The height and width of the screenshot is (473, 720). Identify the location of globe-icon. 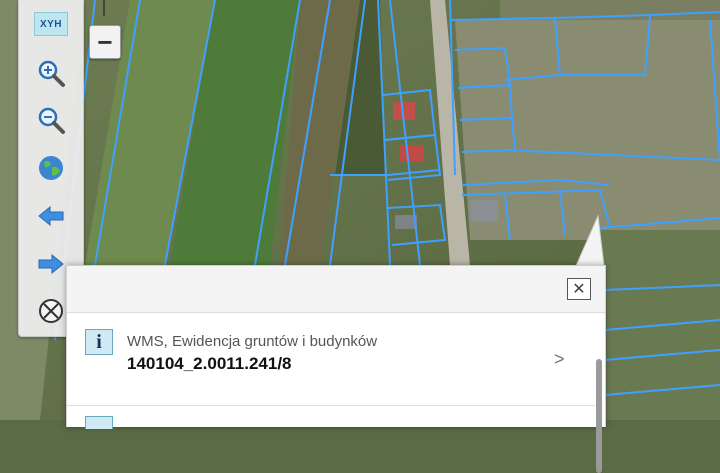
(51, 168).